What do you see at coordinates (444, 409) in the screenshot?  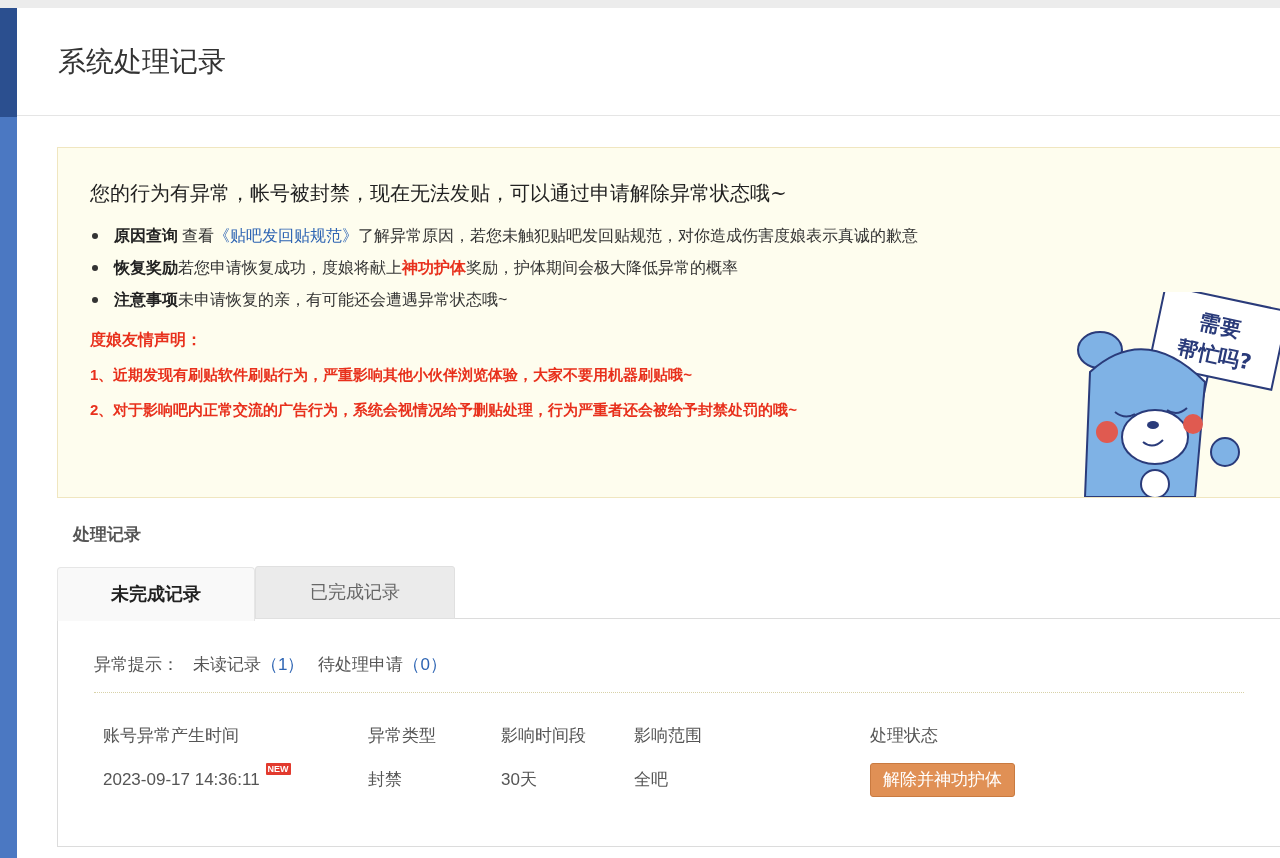 I see `statement-text: 2、对于影响吧内正常交流的广告行为，系统会视情况给予删贴处理，行为严重者还会被给予封禁处罚的哦~` at bounding box center [444, 409].